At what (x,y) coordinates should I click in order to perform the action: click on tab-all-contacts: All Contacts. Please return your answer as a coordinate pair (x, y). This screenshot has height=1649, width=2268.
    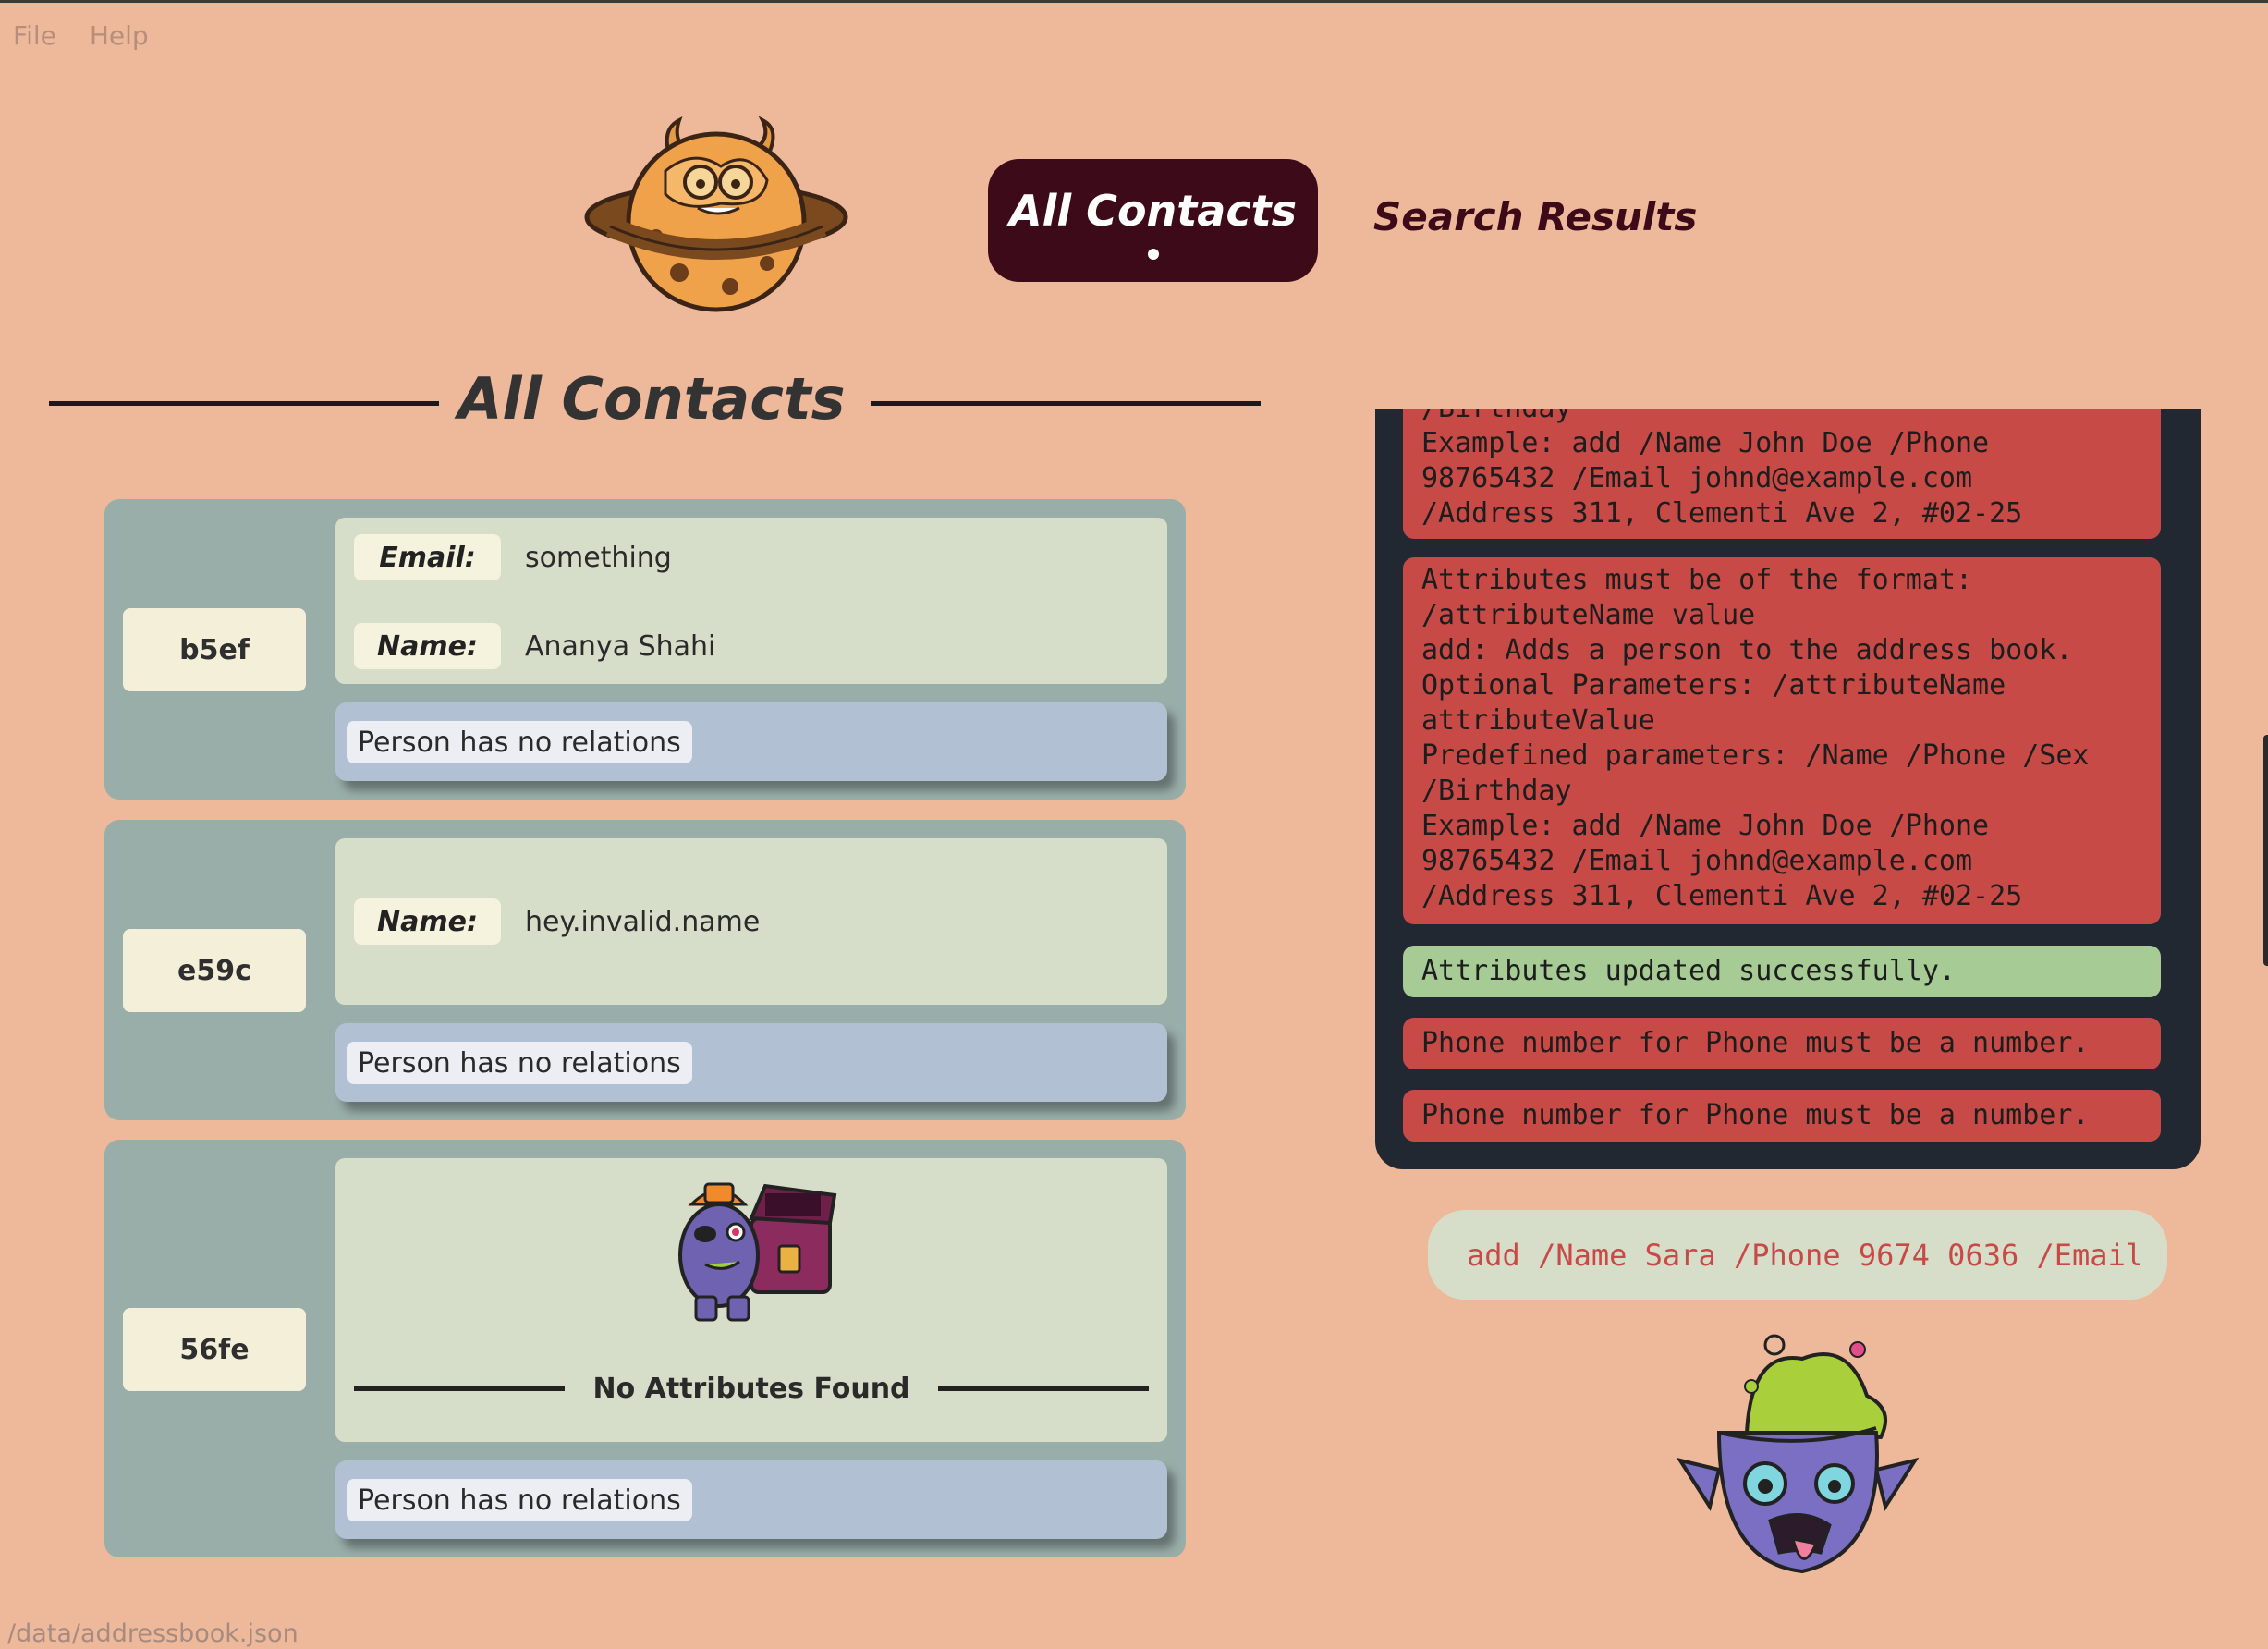
    Looking at the image, I should click on (1153, 220).